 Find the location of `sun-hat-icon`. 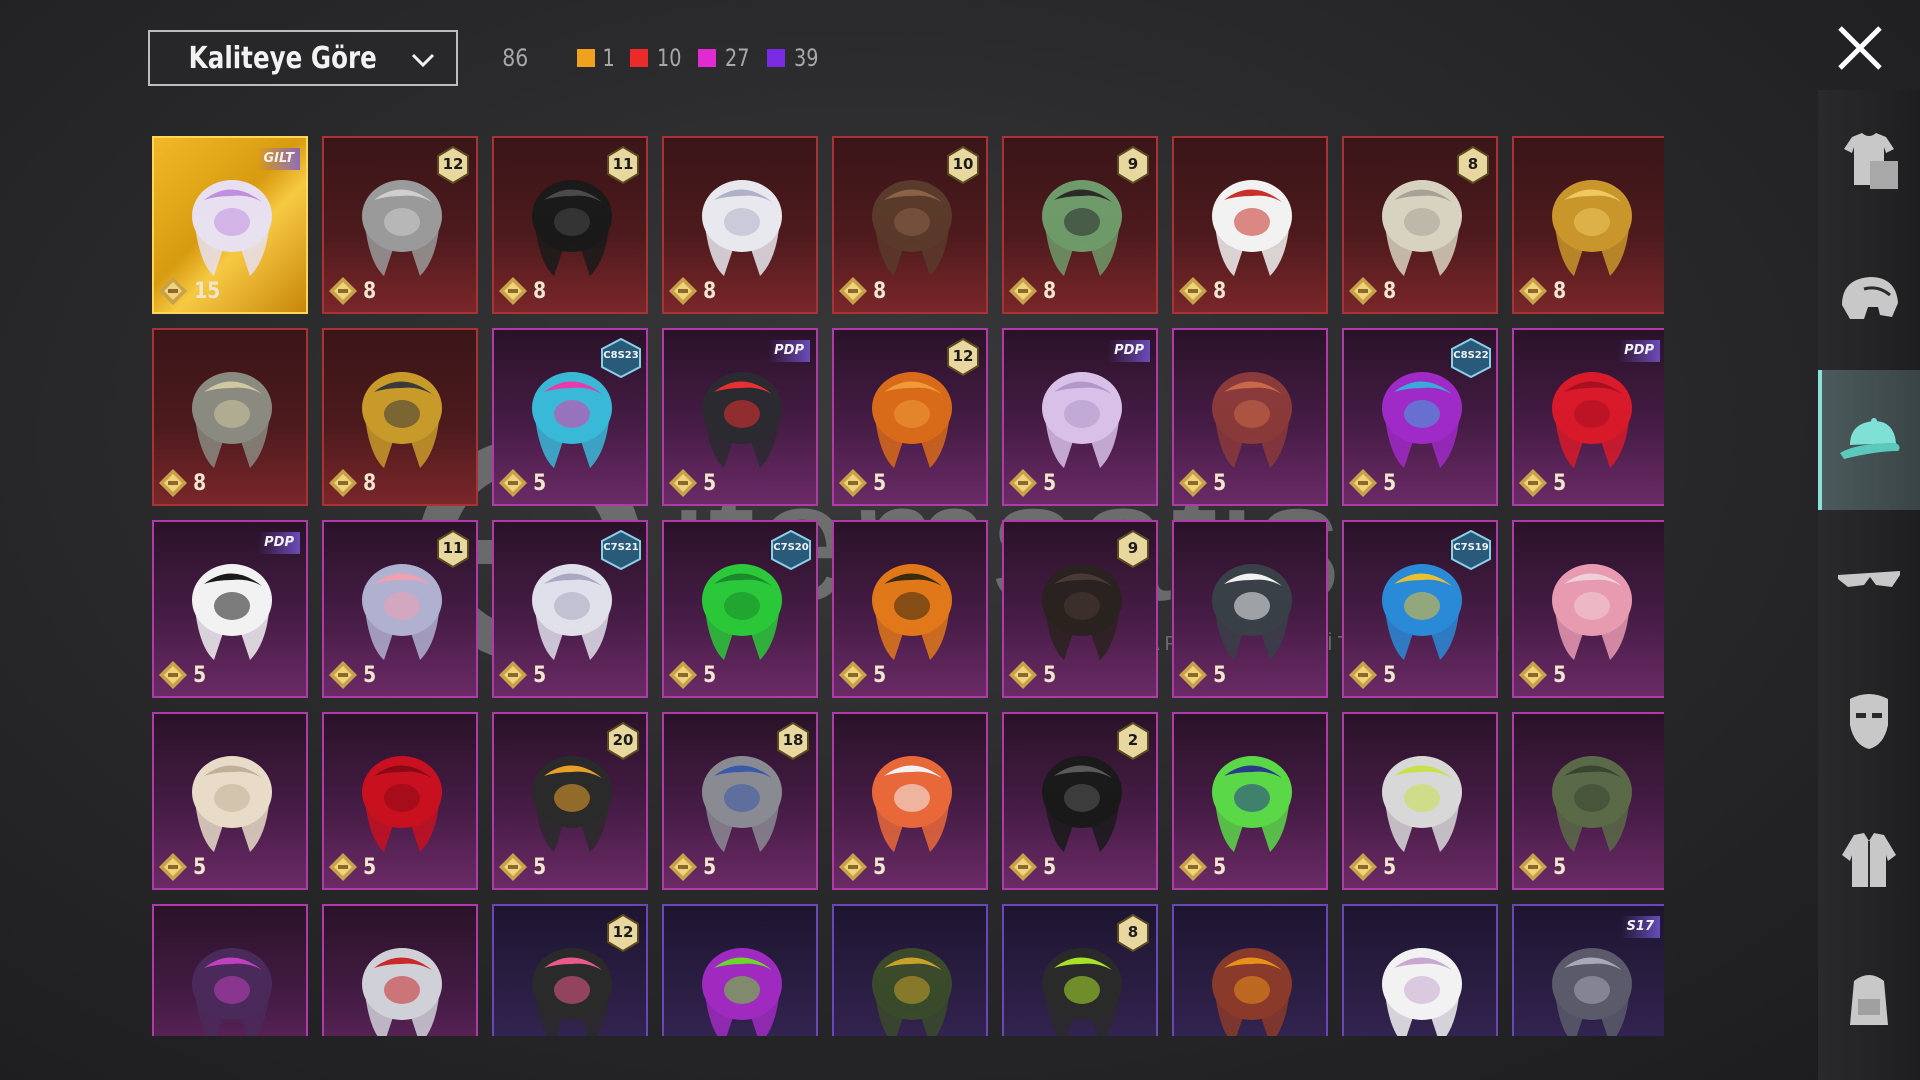

sun-hat-icon is located at coordinates (1422, 992).